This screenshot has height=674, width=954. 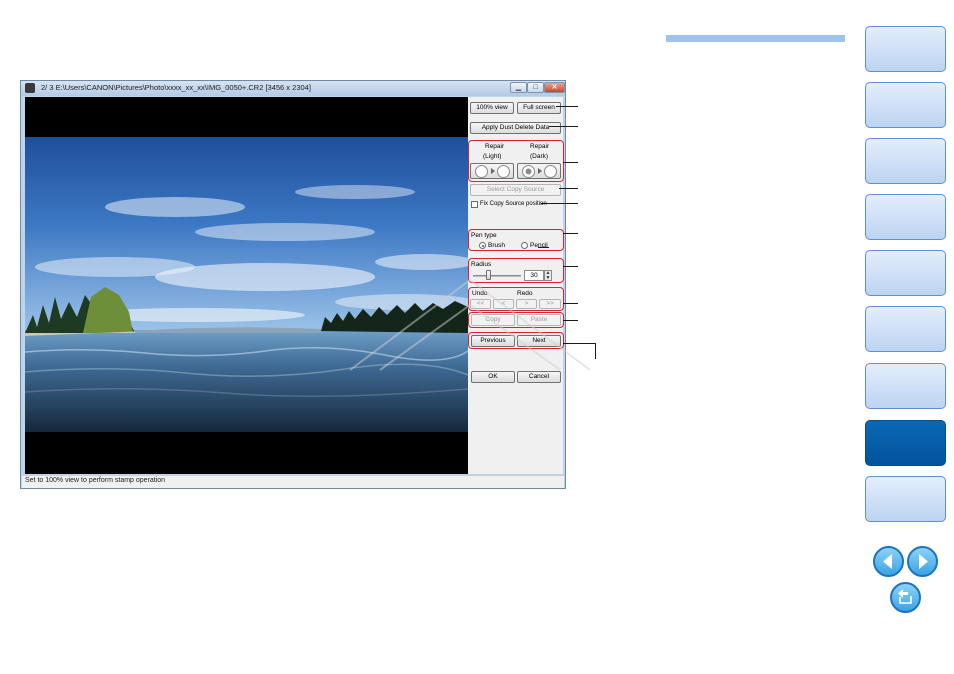 I want to click on callout-line-view, so click(x=567, y=106).